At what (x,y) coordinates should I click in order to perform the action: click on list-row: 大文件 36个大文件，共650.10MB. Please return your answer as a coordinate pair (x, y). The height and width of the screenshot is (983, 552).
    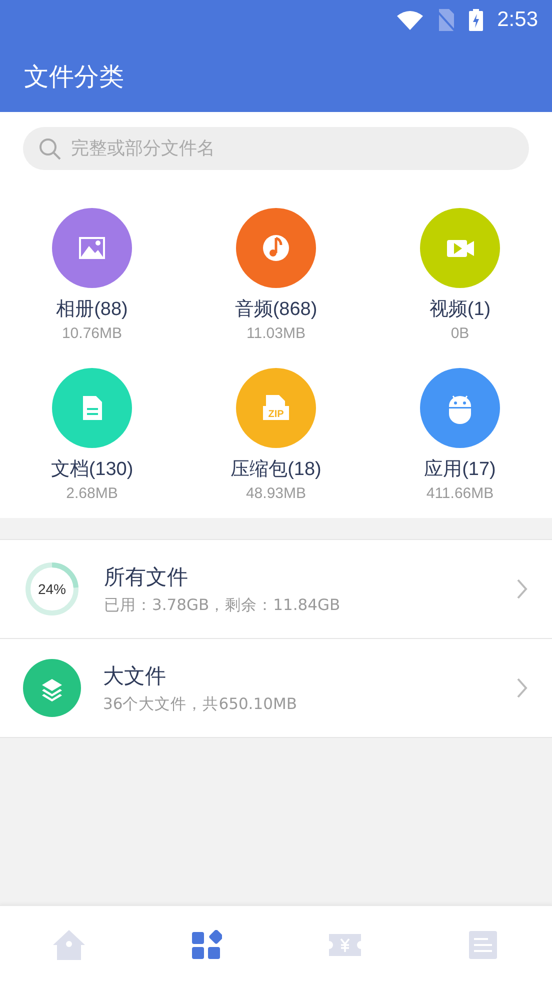
    Looking at the image, I should click on (276, 687).